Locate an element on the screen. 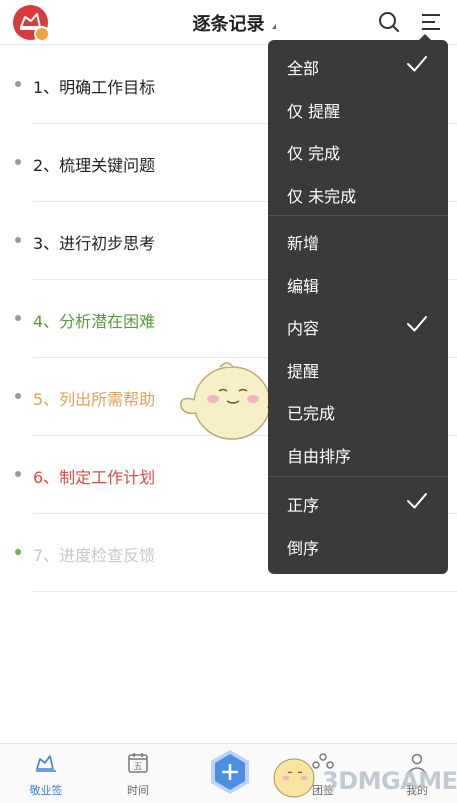 The height and width of the screenshot is (803, 457). menu-item-label: 自由排序 is located at coordinates (319, 456).